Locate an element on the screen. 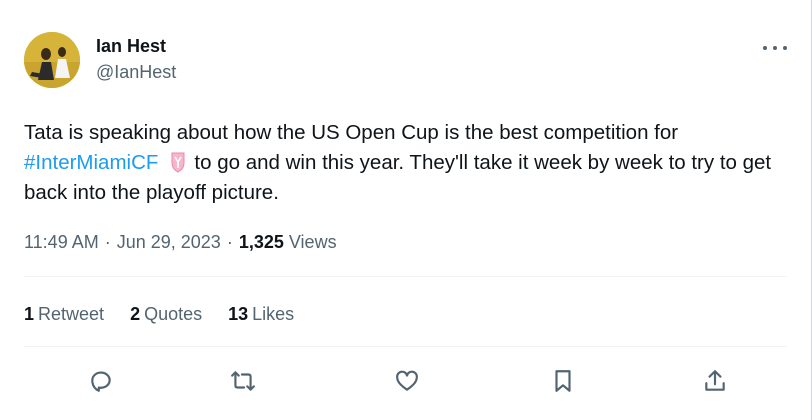 This screenshot has height=420, width=812. bookmark-icon is located at coordinates (563, 381).